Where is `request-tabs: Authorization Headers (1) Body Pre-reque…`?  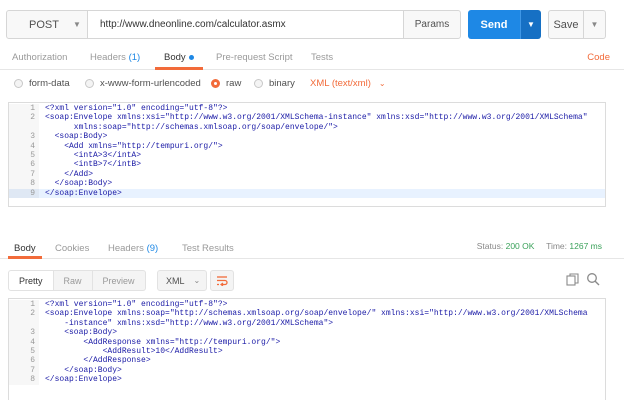
request-tabs: Authorization Headers (1) Body Pre-reque… is located at coordinates (312, 57).